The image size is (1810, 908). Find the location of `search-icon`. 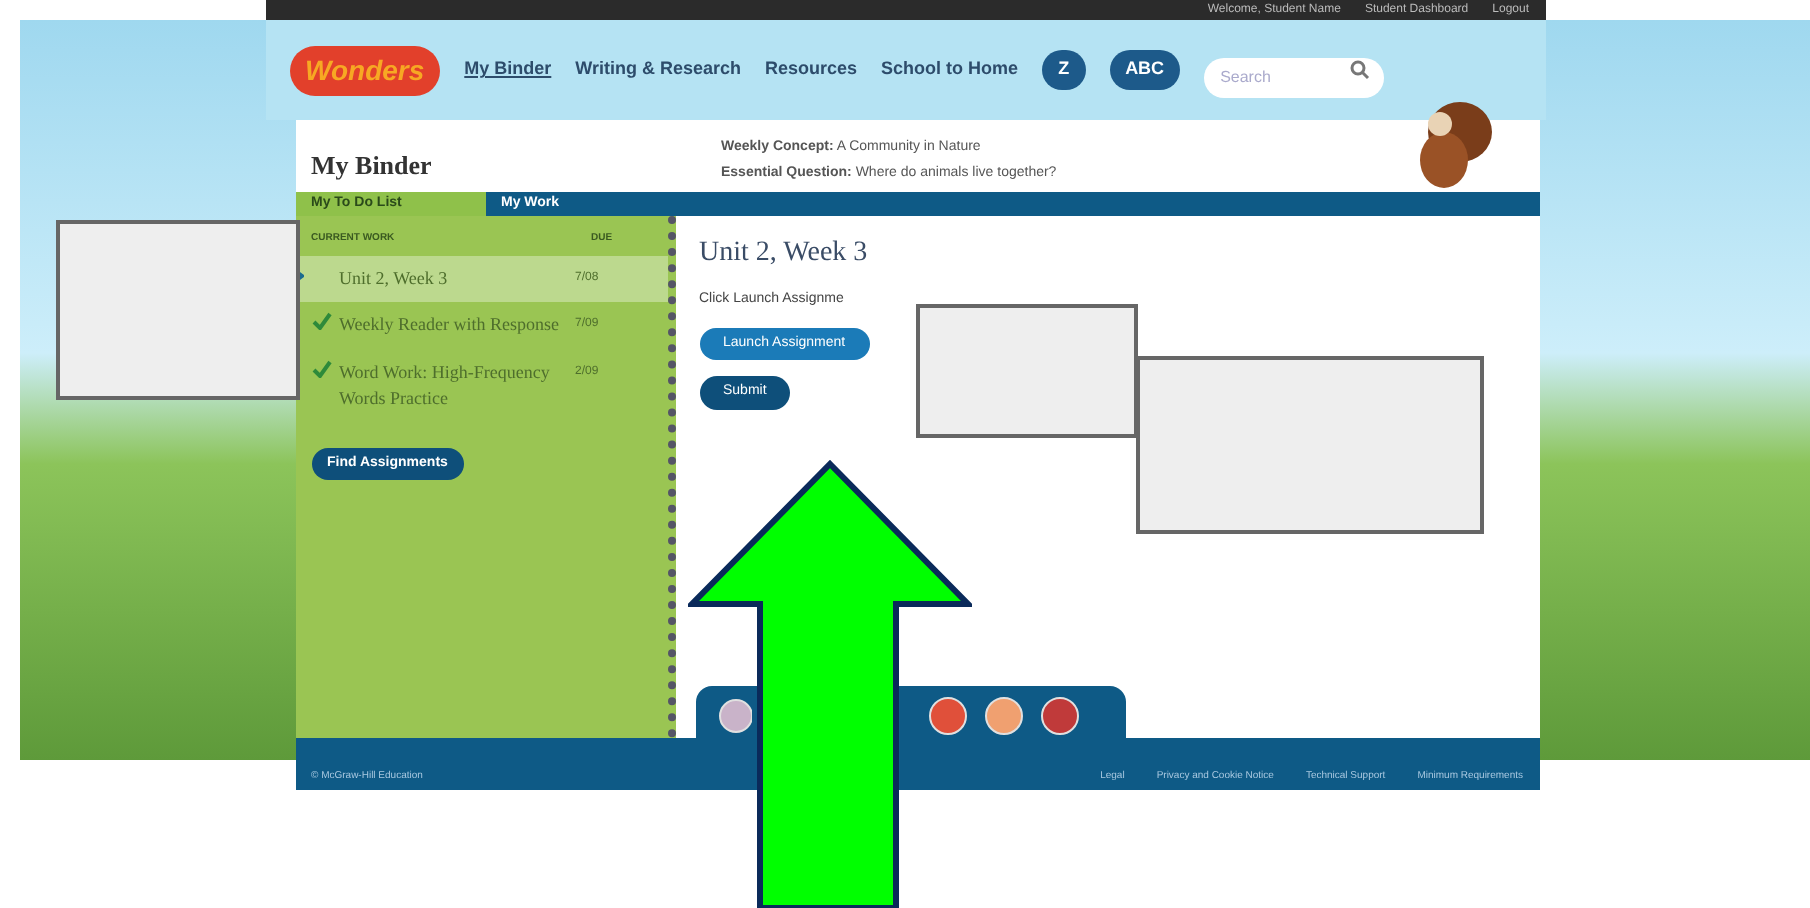

search-icon is located at coordinates (1360, 70).